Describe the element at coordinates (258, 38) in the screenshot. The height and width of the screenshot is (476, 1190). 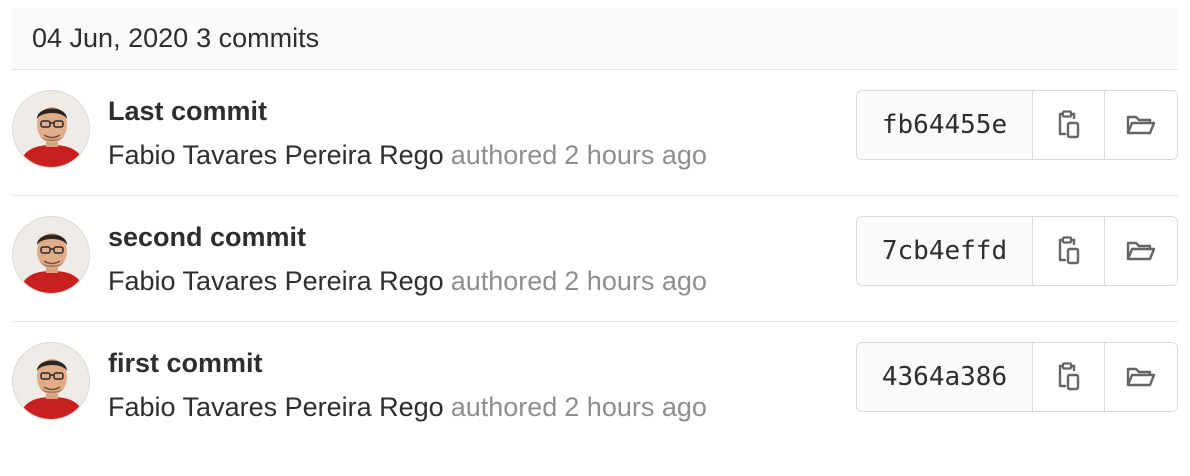
I see `day-header-commit-count: 3 commits` at that location.